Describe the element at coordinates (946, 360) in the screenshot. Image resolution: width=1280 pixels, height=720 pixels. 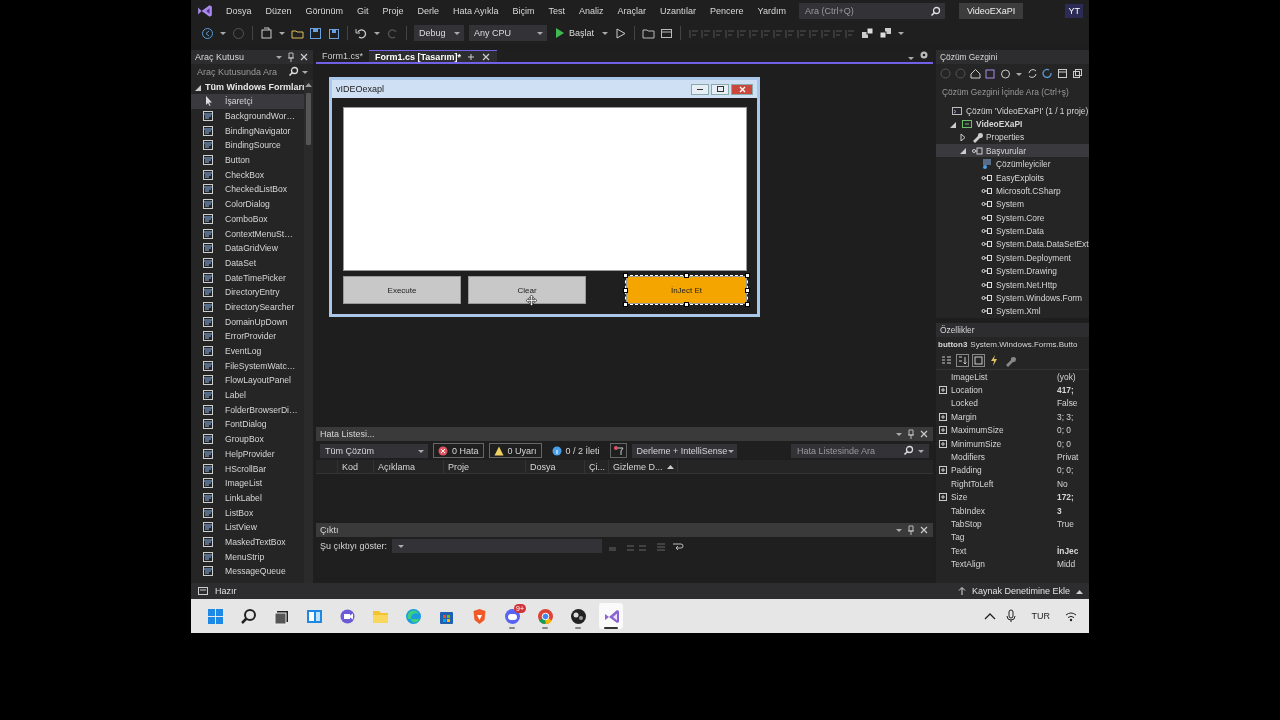
I see `categorized-icon` at that location.